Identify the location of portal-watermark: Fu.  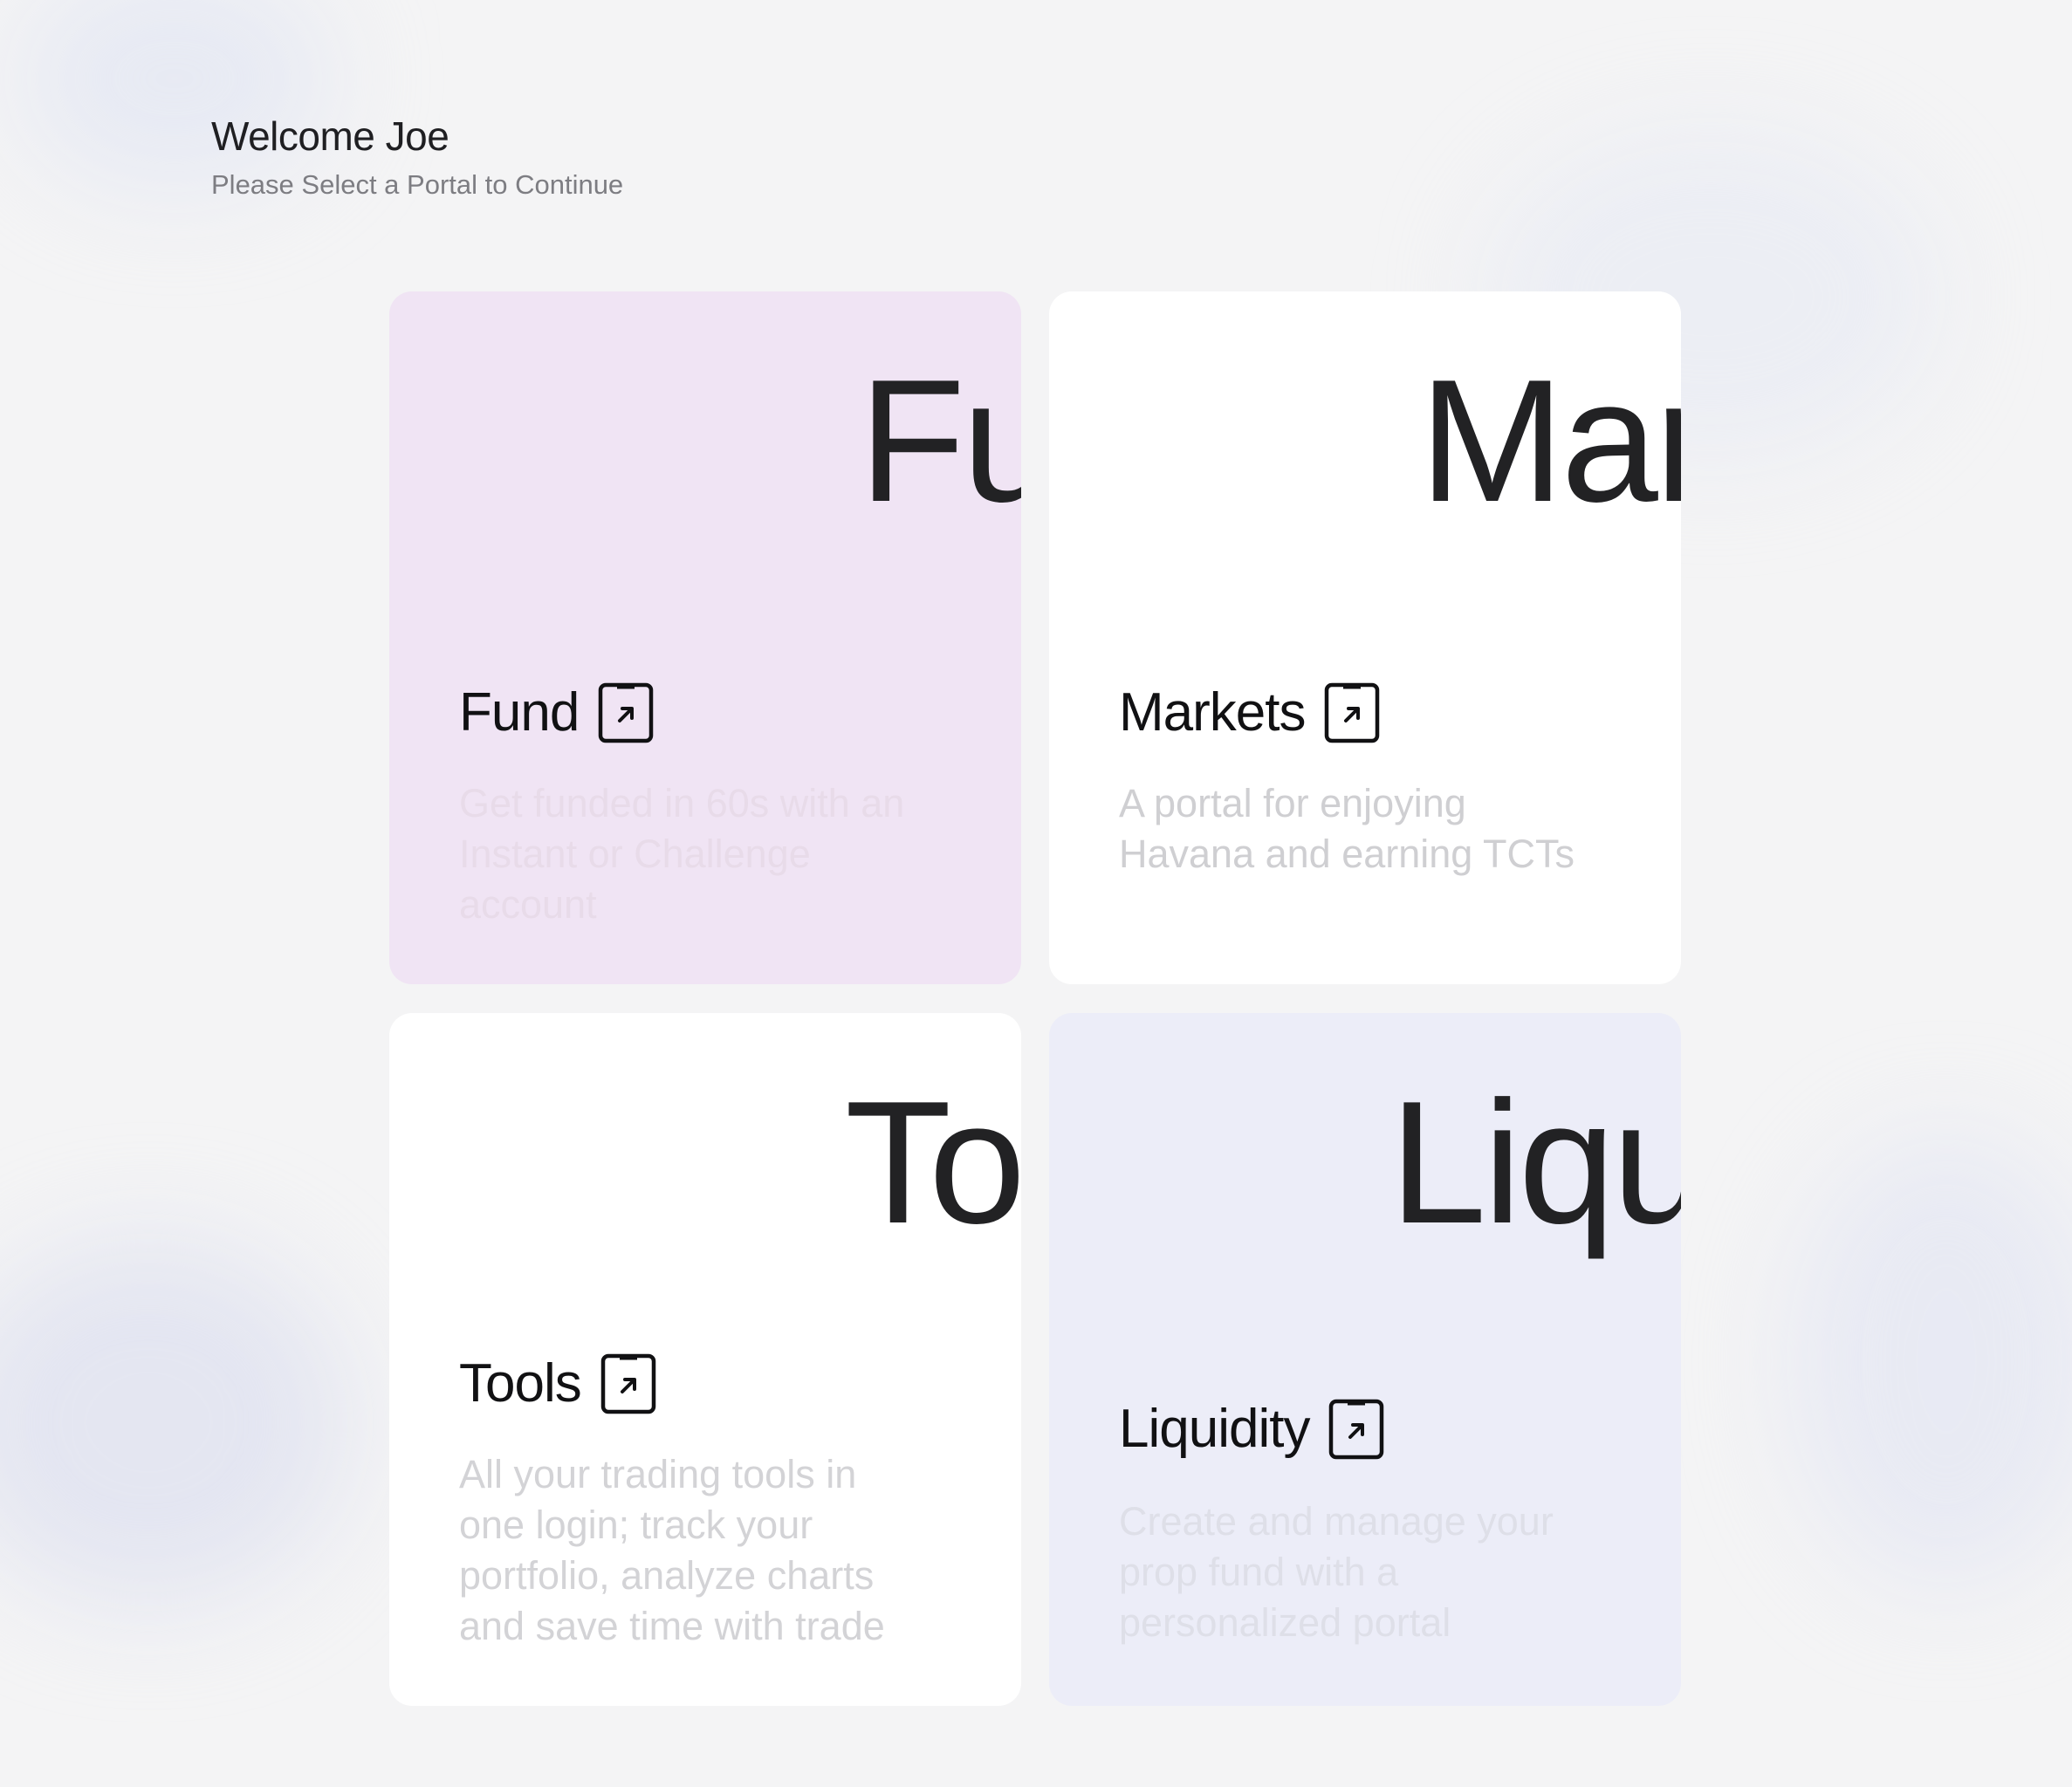
(940, 441).